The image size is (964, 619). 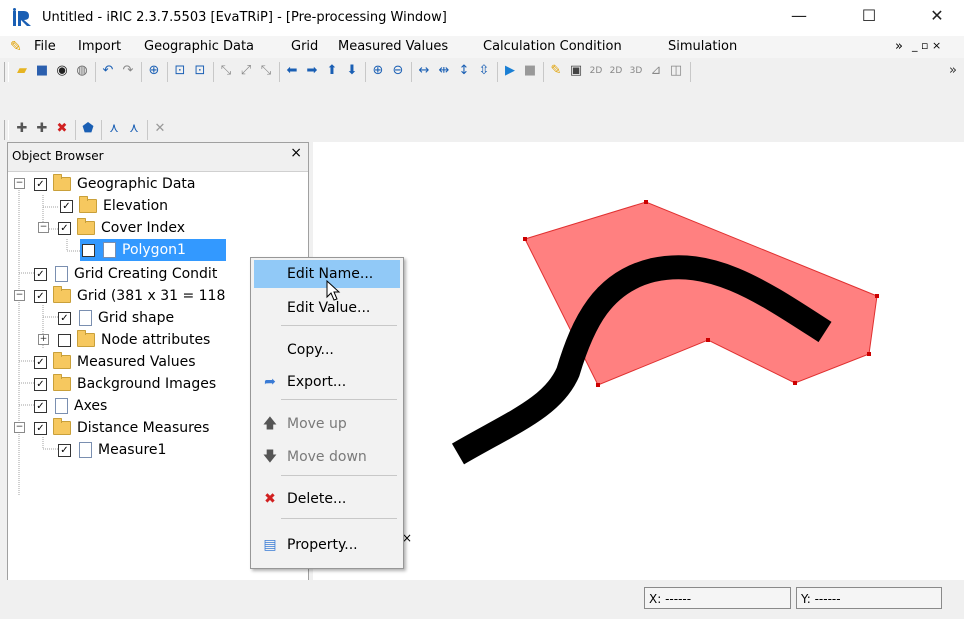 What do you see at coordinates (953, 71) in the screenshot?
I see `toolbar-overflow-icon: »` at bounding box center [953, 71].